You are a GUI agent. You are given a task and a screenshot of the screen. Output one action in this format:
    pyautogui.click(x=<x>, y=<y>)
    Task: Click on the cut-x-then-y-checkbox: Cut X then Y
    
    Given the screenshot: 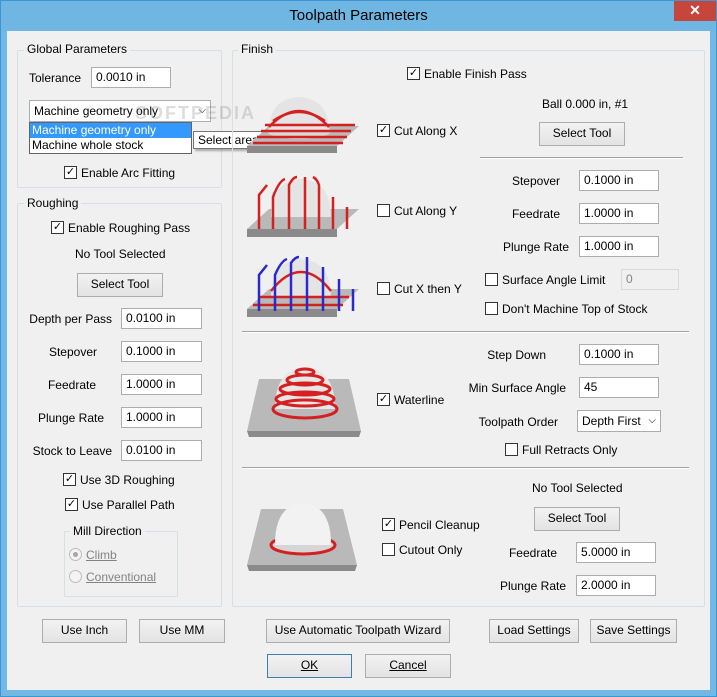 What is the action you would take?
    pyautogui.click(x=419, y=290)
    